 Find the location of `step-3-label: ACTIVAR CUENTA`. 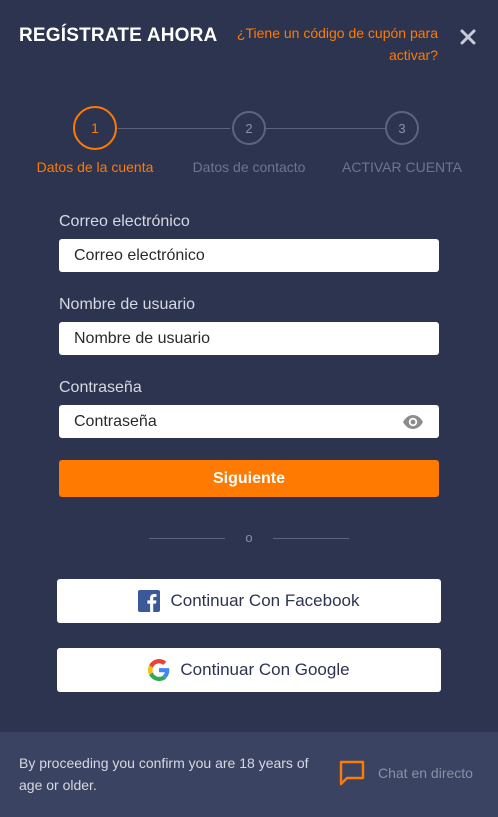

step-3-label: ACTIVAR CUENTA is located at coordinates (402, 167).